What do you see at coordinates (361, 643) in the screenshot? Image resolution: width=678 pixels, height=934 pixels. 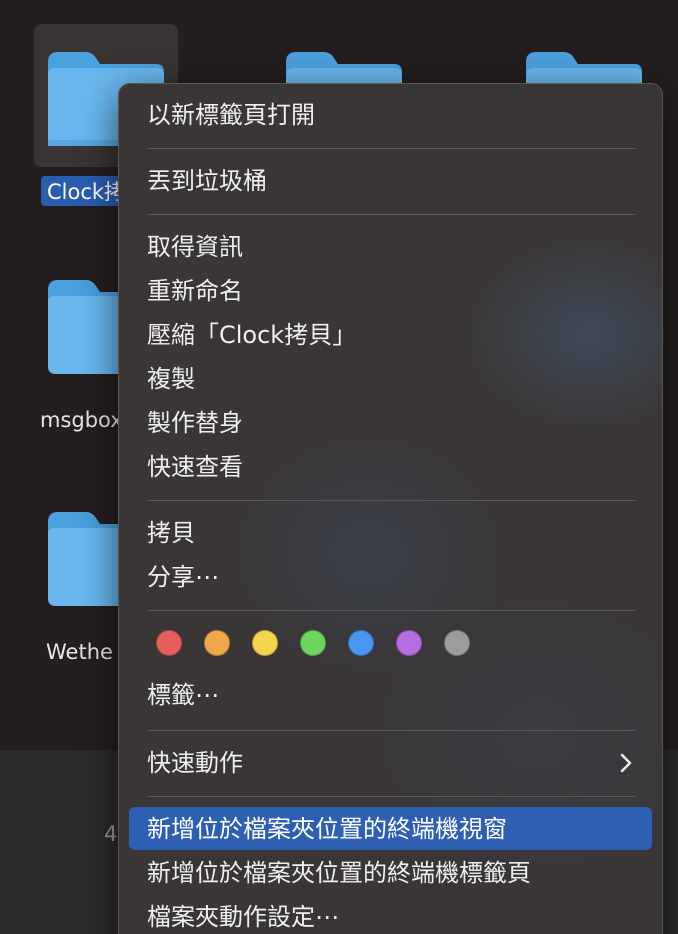 I see `tag-color-blue` at bounding box center [361, 643].